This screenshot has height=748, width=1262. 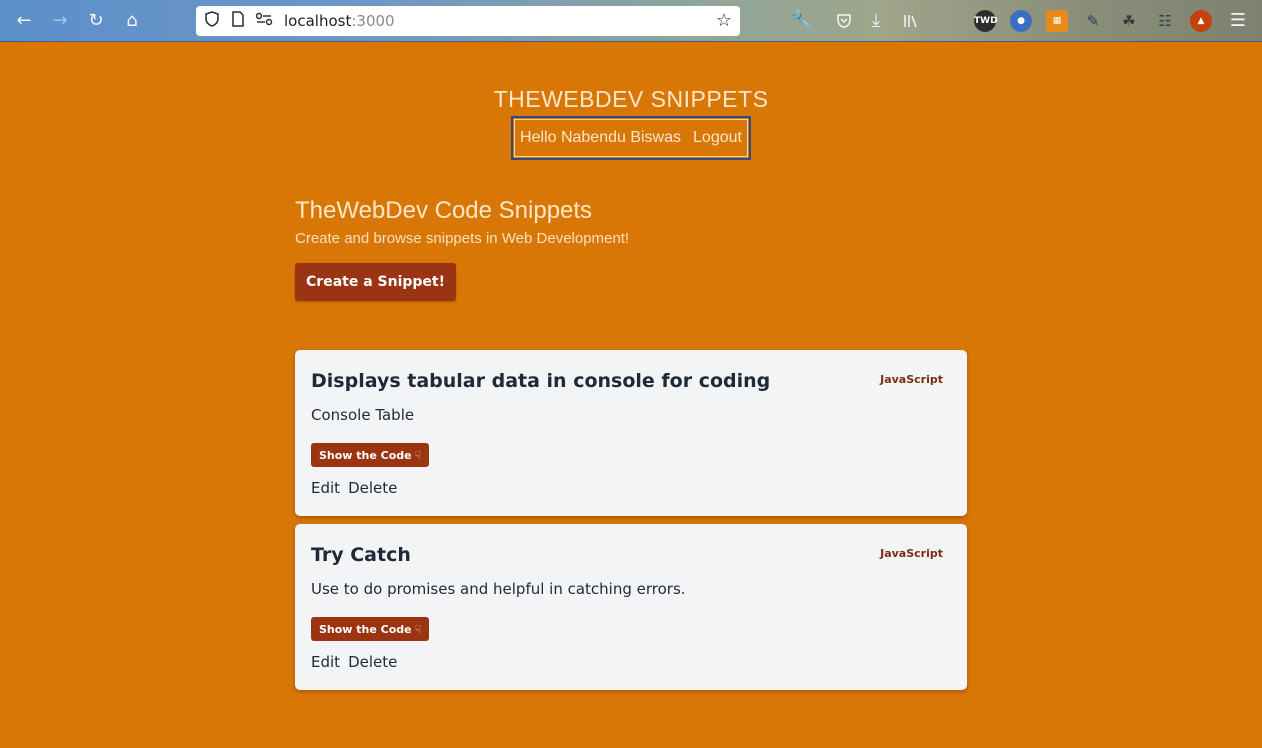 What do you see at coordinates (96, 21) in the screenshot?
I see `reload-icon: ↻` at bounding box center [96, 21].